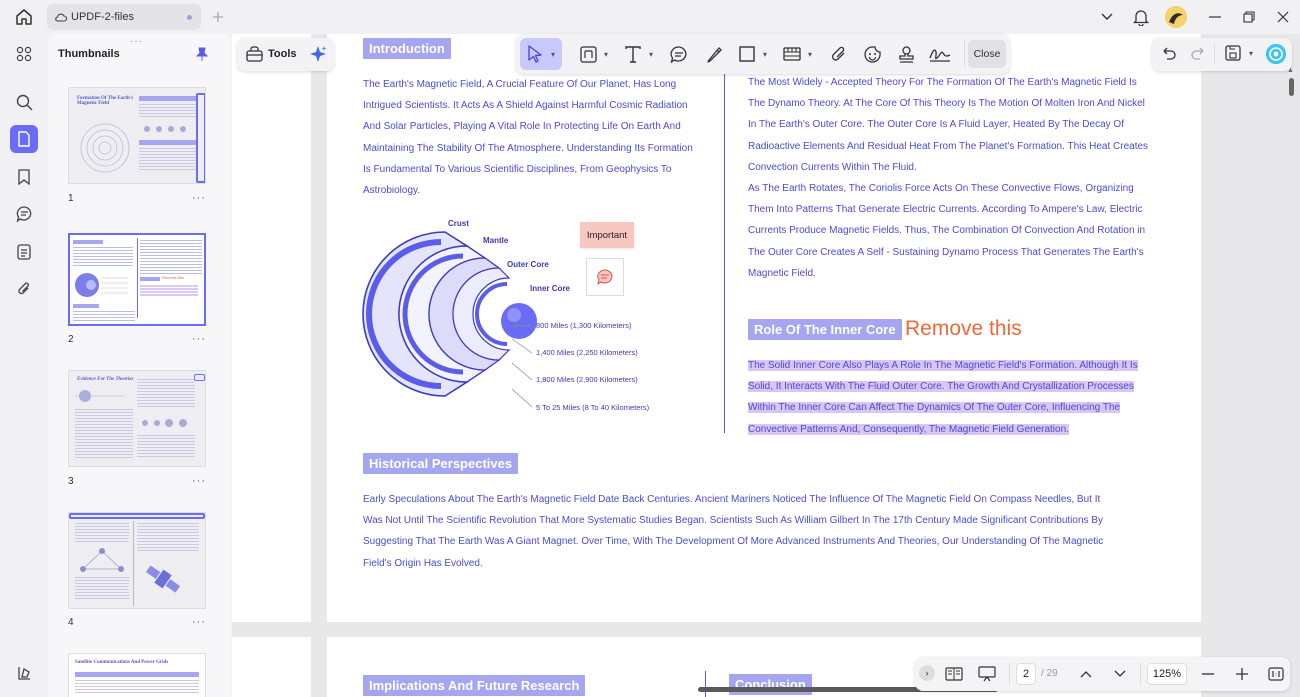  What do you see at coordinates (318, 54) in the screenshot?
I see `ai-sparkle-icon` at bounding box center [318, 54].